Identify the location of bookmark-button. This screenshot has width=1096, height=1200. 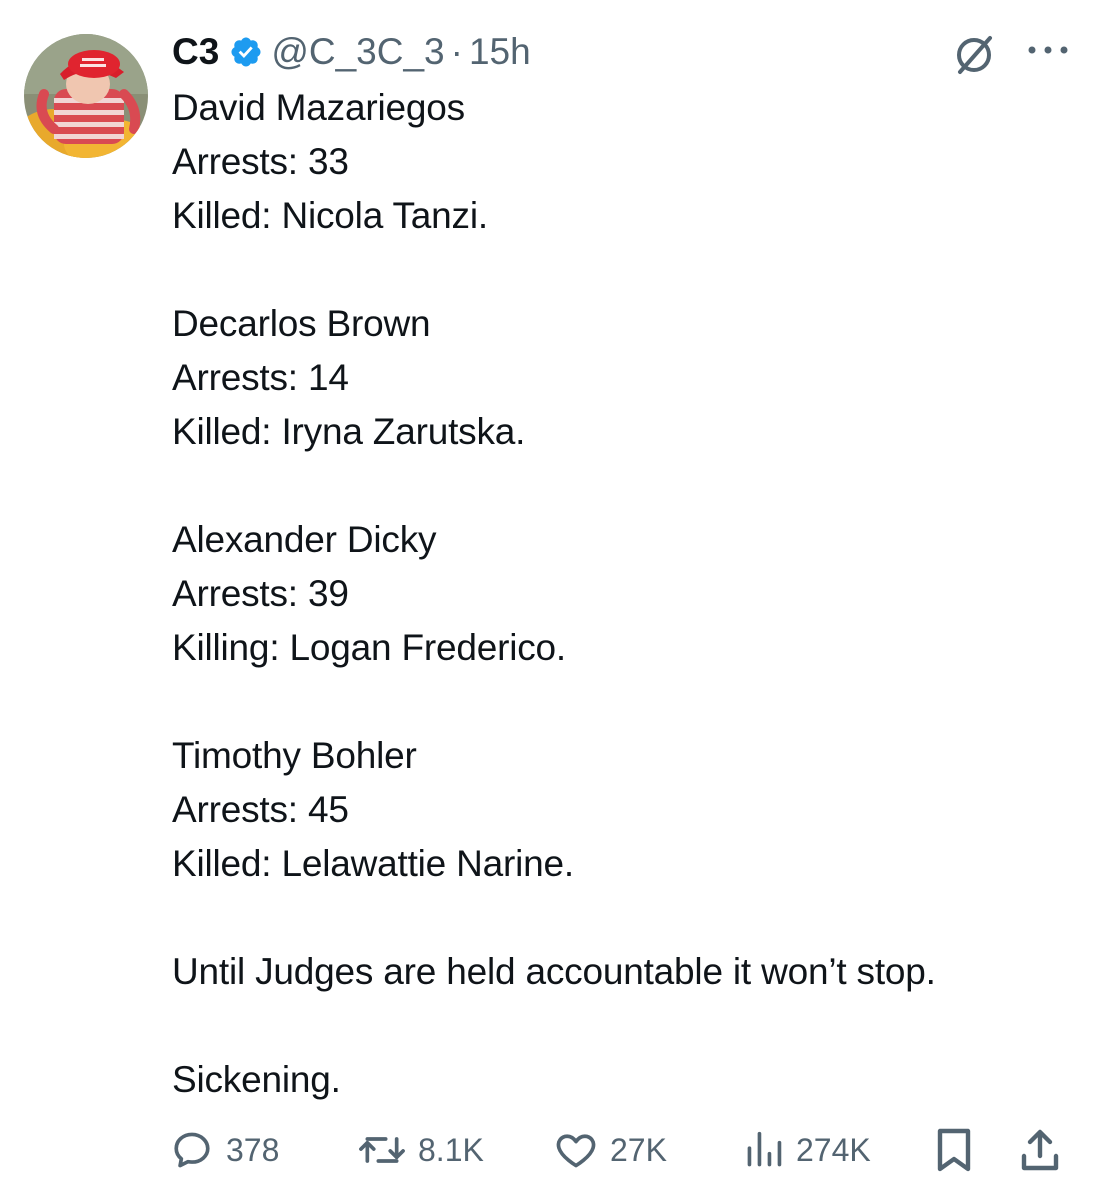
(954, 1150).